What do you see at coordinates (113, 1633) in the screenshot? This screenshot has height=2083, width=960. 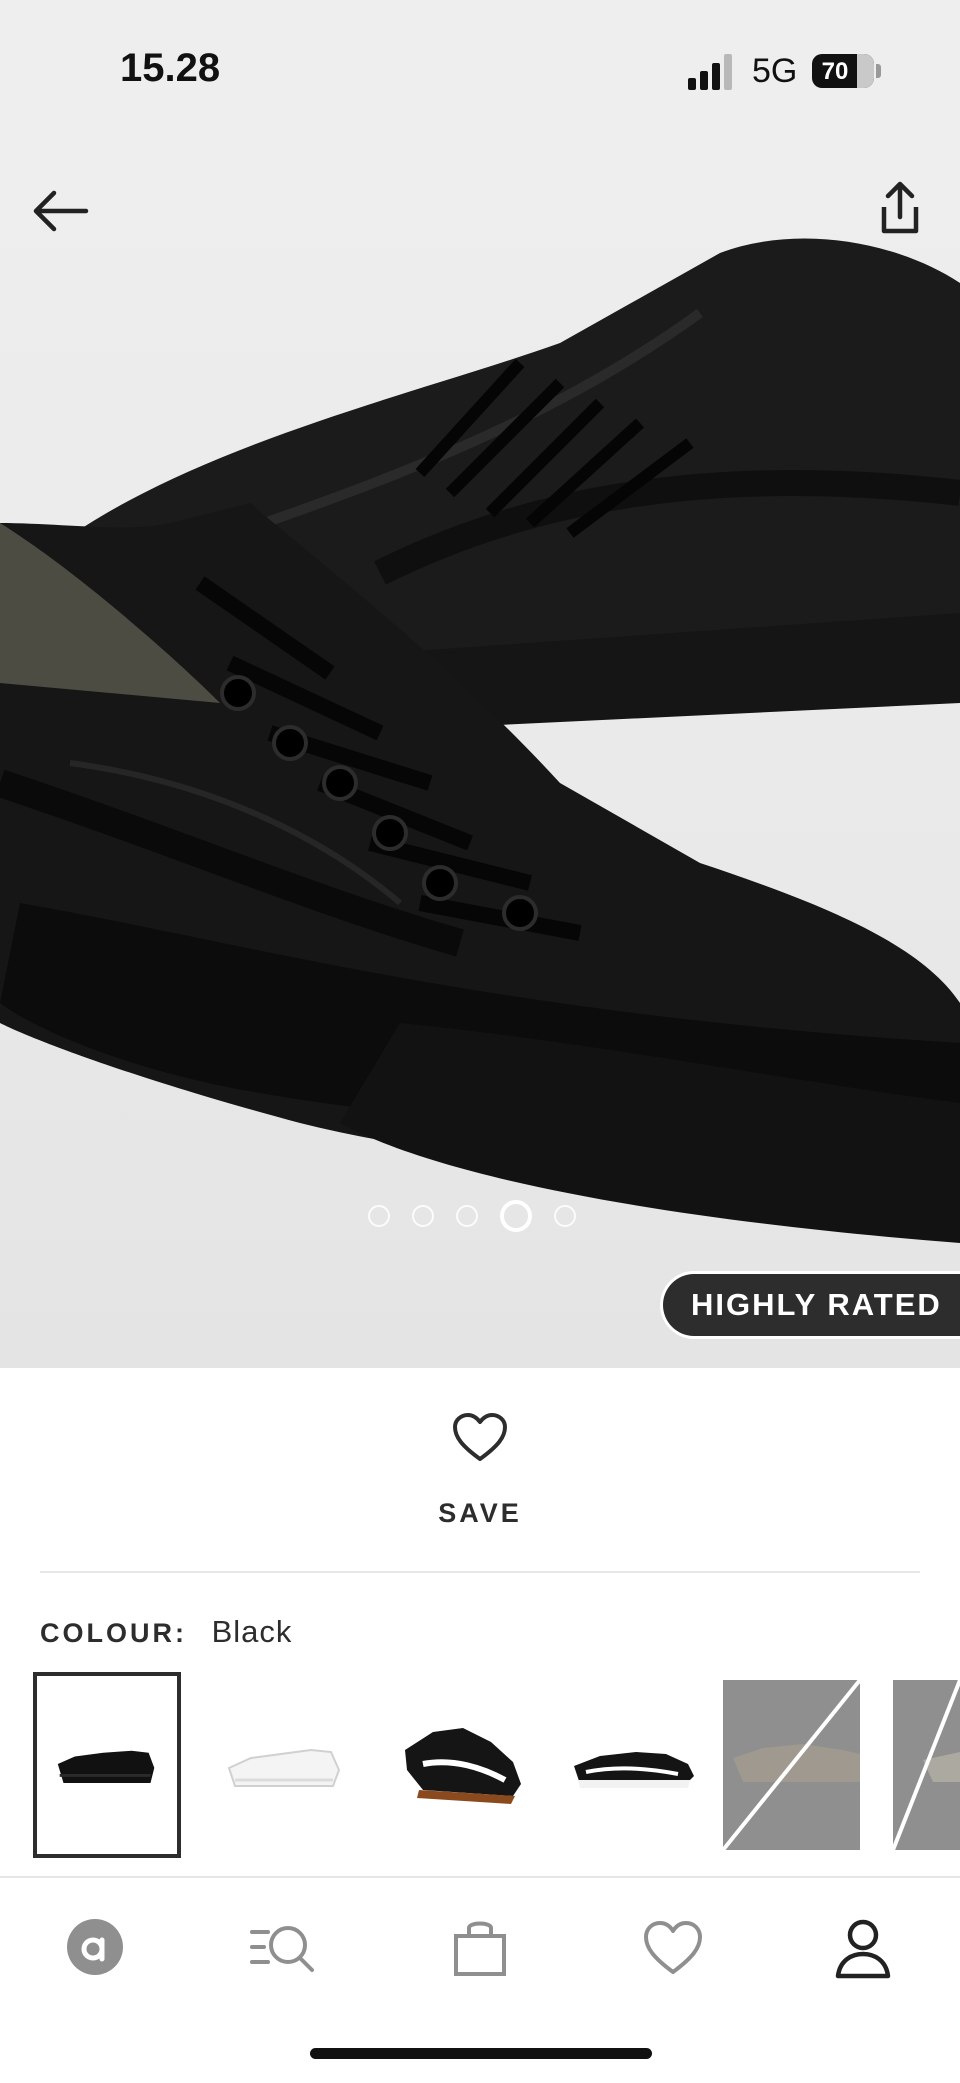 I see `colour-label: COLOUR:` at bounding box center [113, 1633].